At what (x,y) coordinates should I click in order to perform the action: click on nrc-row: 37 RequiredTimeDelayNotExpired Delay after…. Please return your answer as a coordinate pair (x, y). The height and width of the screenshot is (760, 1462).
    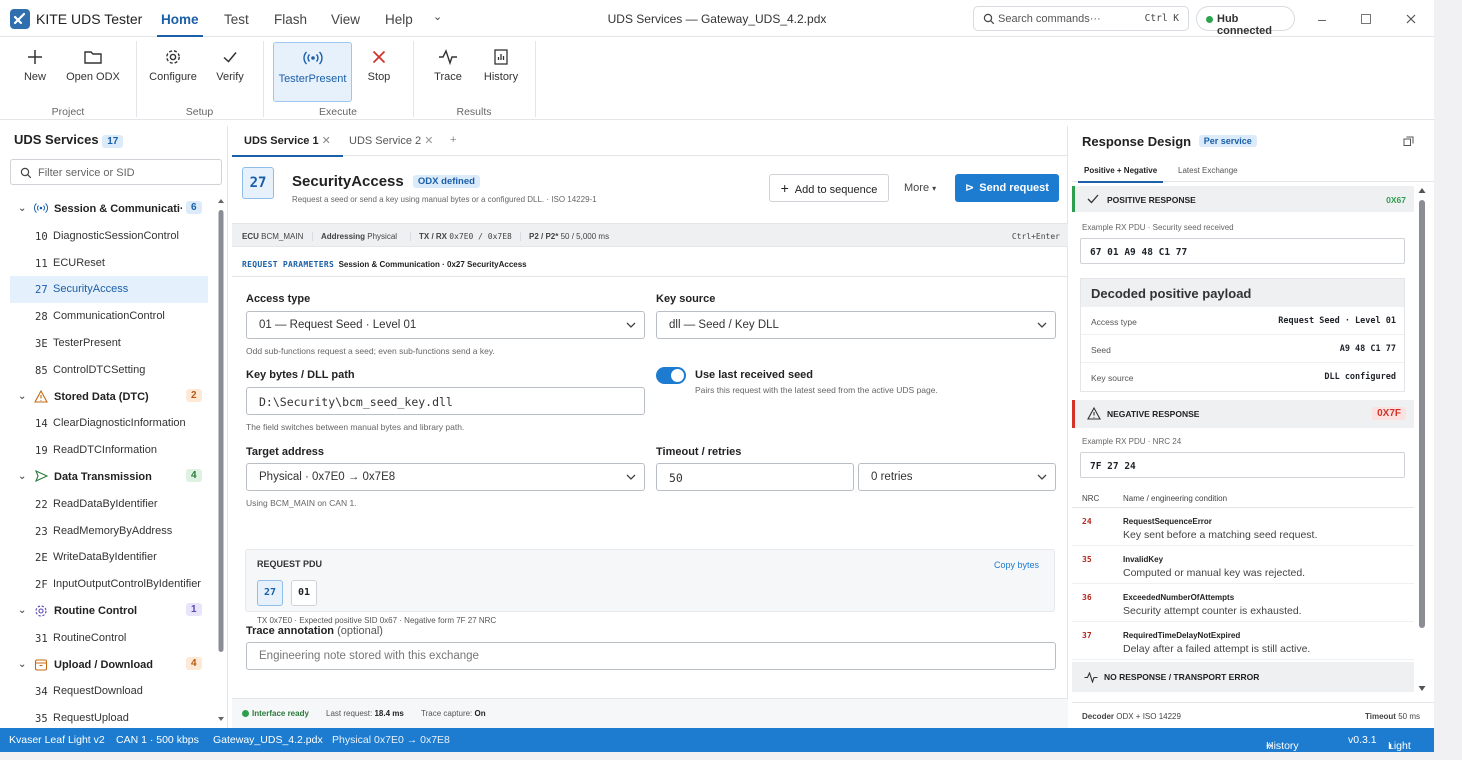
    Looking at the image, I should click on (1243, 641).